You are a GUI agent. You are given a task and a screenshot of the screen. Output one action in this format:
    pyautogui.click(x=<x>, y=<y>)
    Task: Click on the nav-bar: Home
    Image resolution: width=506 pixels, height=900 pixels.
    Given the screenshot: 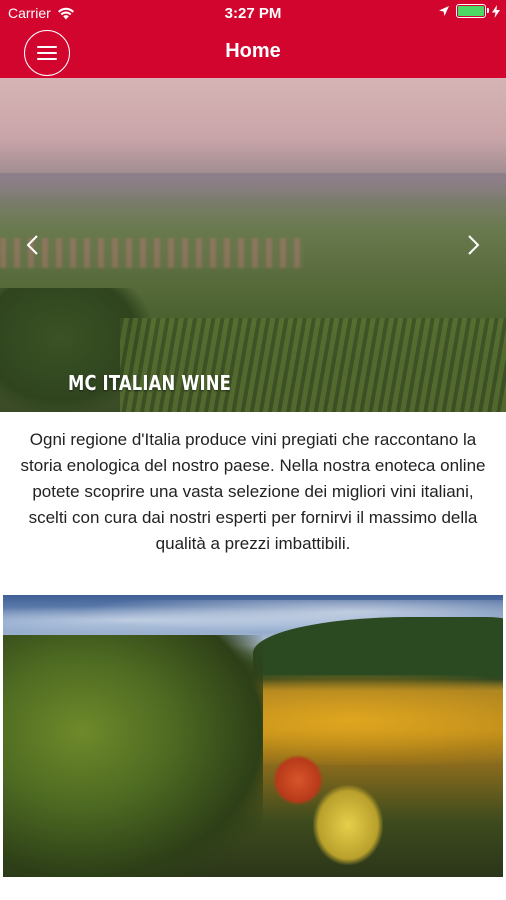 What is the action you would take?
    pyautogui.click(x=253, y=52)
    